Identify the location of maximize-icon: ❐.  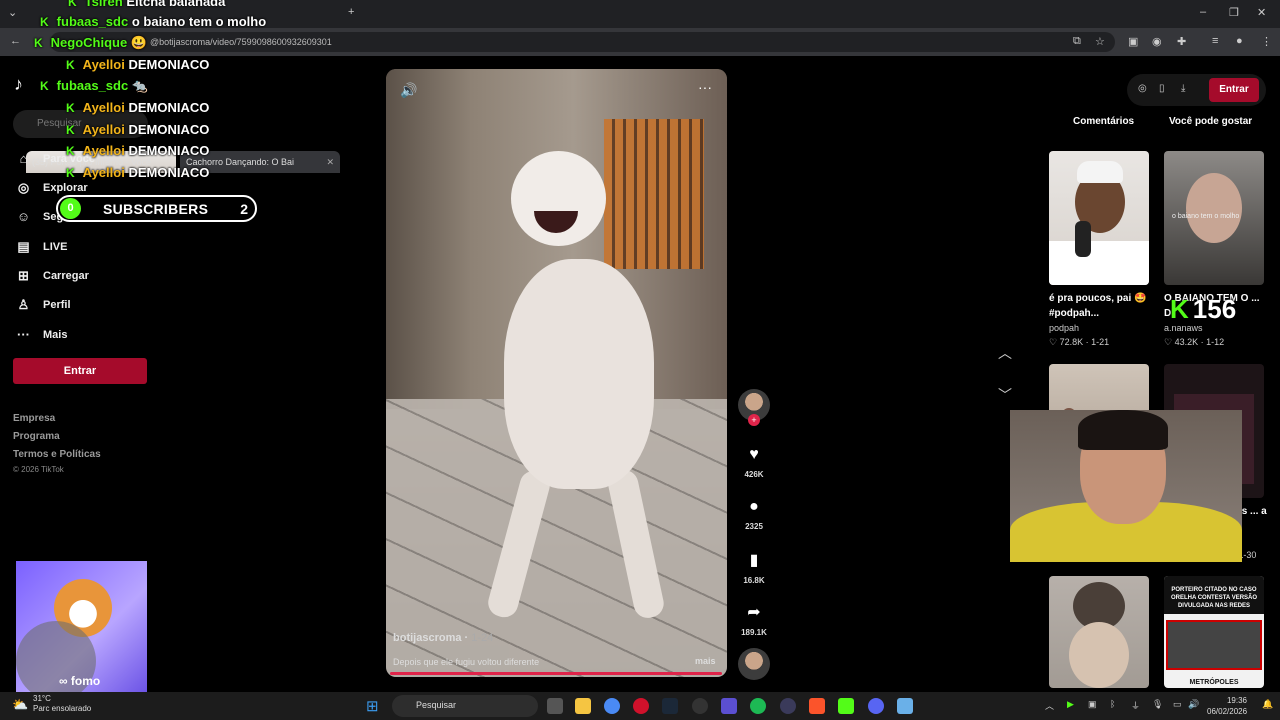
(1234, 12).